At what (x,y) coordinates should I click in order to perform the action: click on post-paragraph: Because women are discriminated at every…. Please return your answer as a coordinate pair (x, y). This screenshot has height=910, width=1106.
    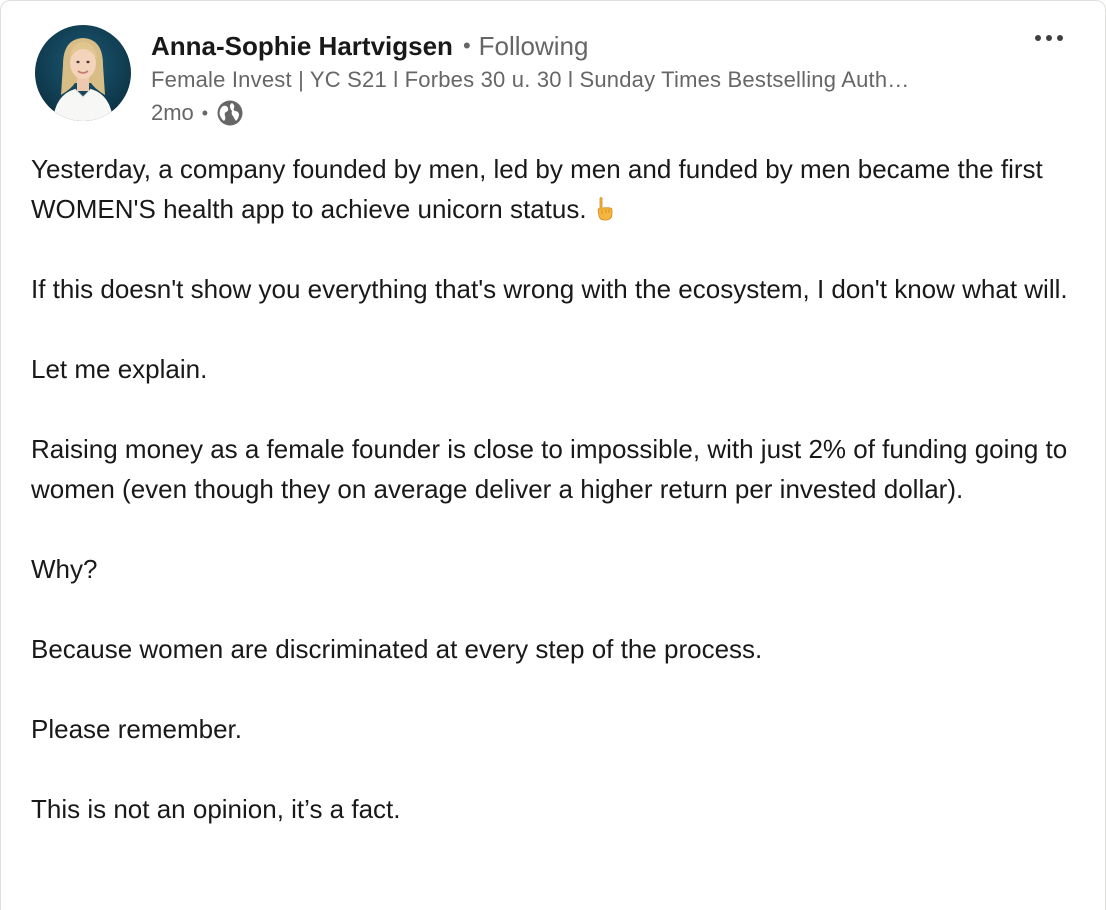
    Looking at the image, I should click on (397, 649).